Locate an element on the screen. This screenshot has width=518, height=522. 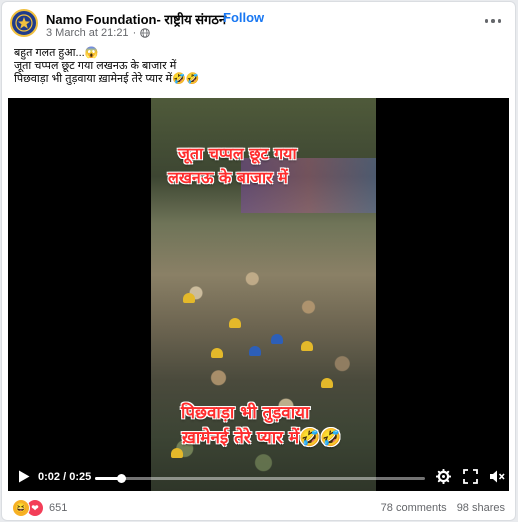
emblem-icon is located at coordinates (24, 23).